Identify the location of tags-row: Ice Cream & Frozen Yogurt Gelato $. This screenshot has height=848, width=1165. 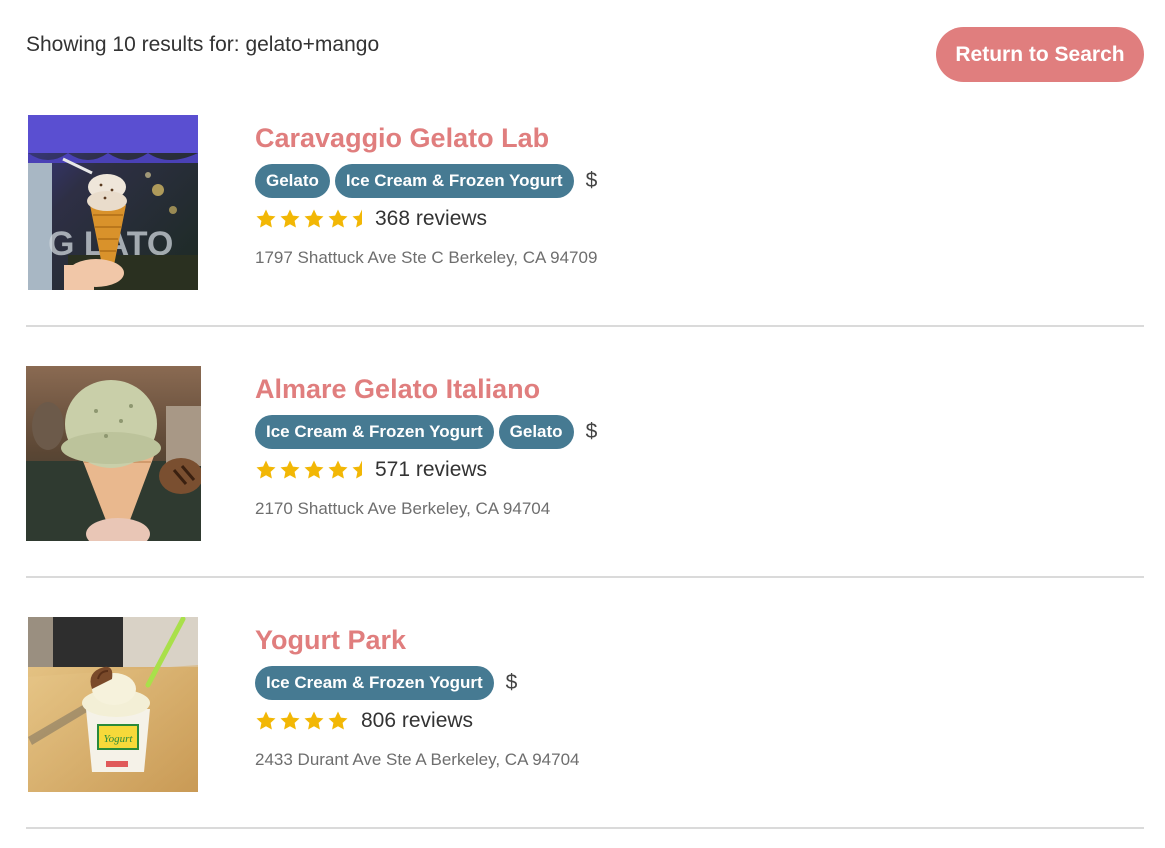
(426, 432).